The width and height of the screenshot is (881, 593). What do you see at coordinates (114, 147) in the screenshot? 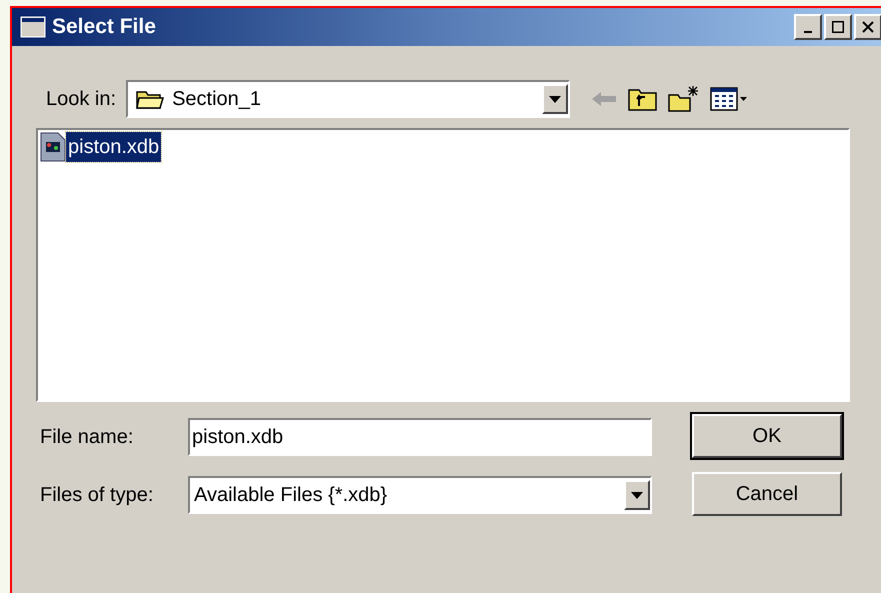
I see `file-item: piston.xdb` at bounding box center [114, 147].